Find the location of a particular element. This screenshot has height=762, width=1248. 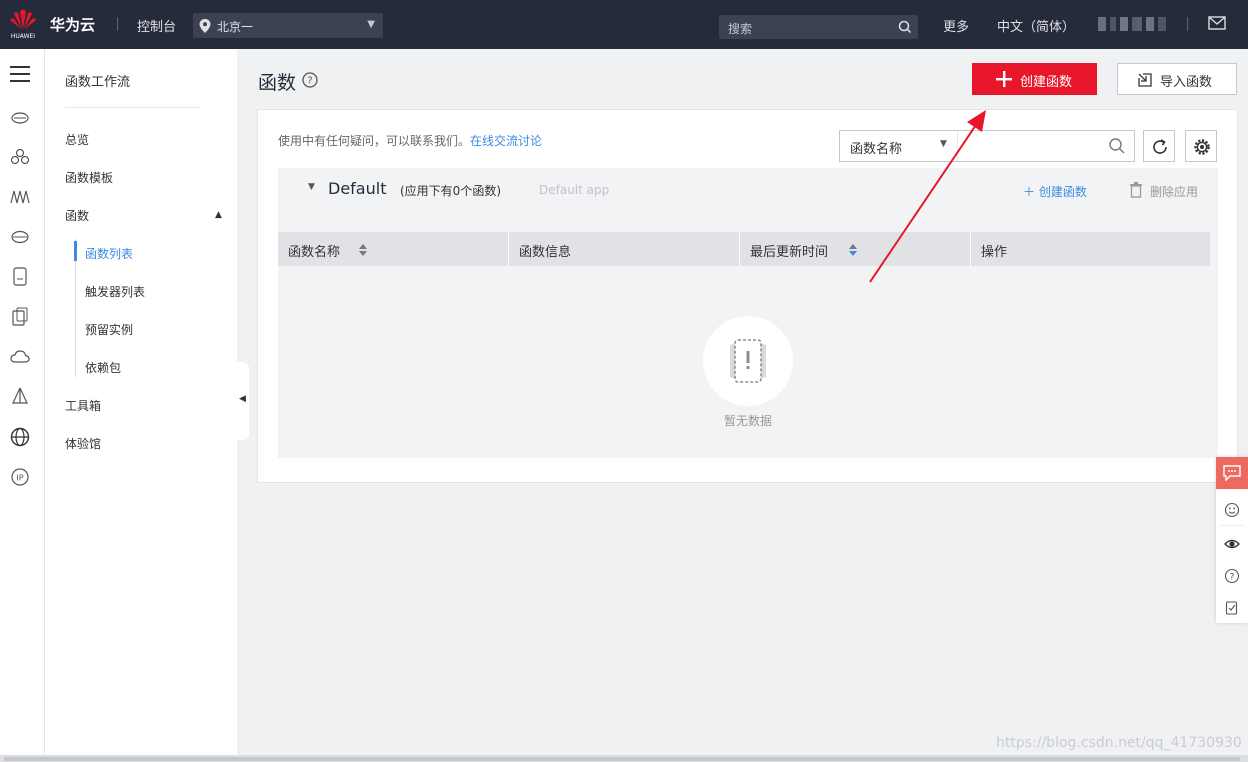

location-pin-icon is located at coordinates (205, 26).